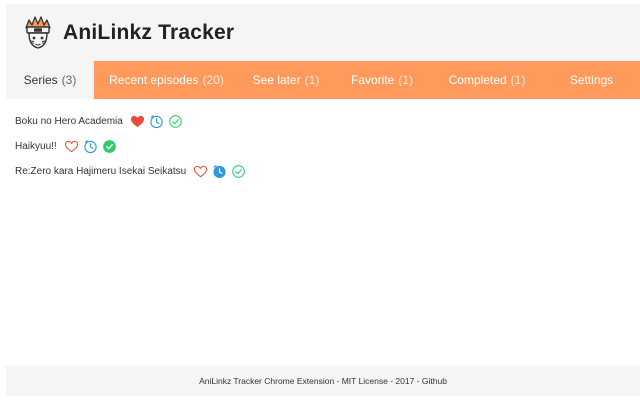  I want to click on ninja-head-icon, so click(38, 32).